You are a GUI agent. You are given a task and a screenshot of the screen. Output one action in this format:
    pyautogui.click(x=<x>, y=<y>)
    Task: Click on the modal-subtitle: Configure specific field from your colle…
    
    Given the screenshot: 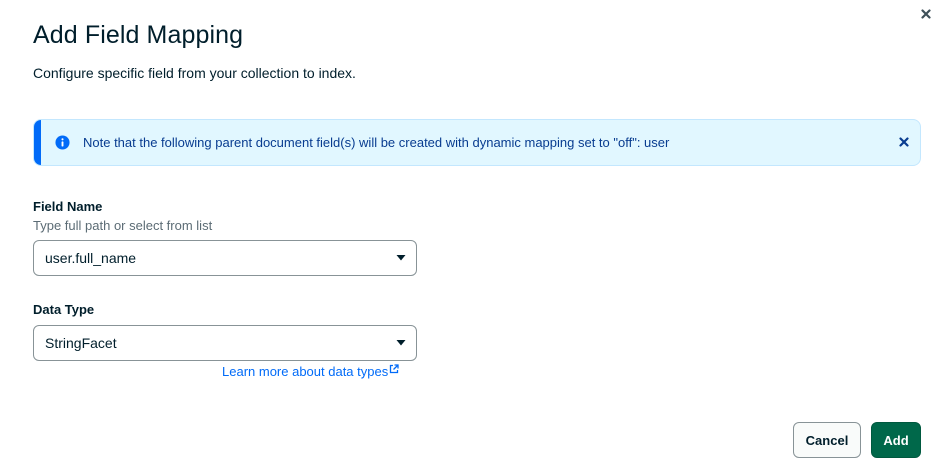 What is the action you would take?
    pyautogui.click(x=194, y=73)
    